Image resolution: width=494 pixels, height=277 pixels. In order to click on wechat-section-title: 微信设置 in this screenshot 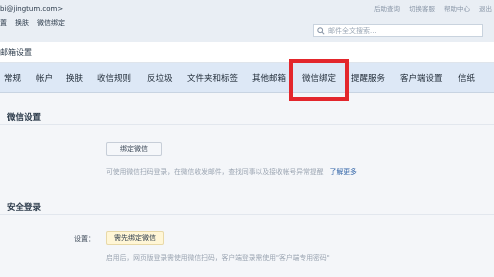, I will do `click(24, 118)`.